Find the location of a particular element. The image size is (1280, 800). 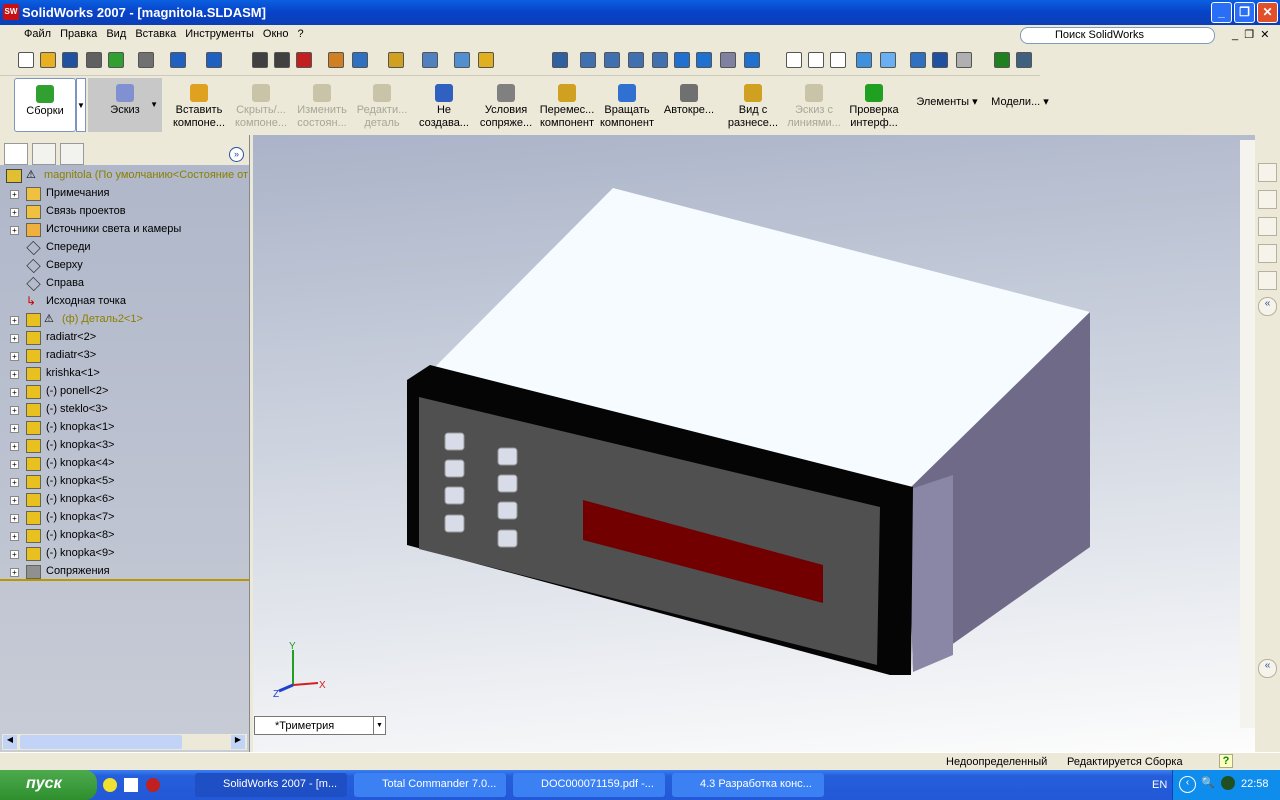

tree-item: + Источники света и камеры is located at coordinates (124, 230).